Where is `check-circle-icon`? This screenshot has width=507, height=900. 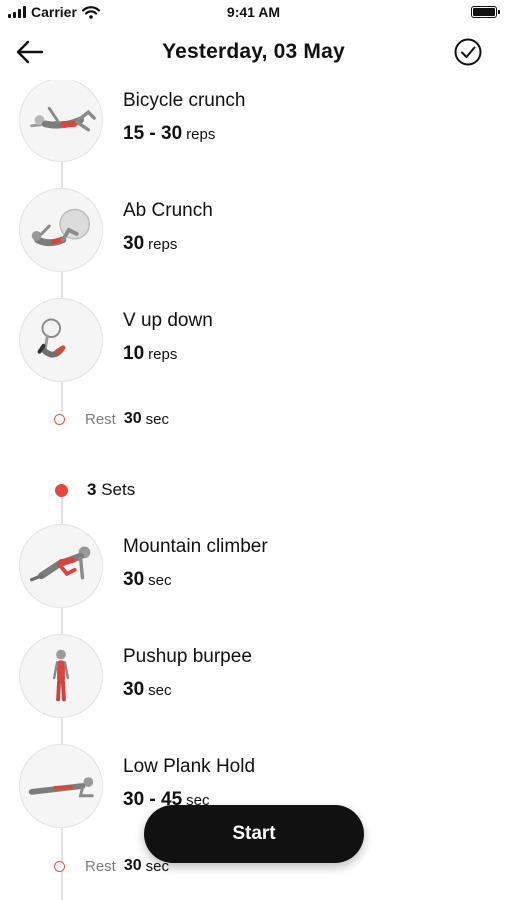 check-circle-icon is located at coordinates (468, 52).